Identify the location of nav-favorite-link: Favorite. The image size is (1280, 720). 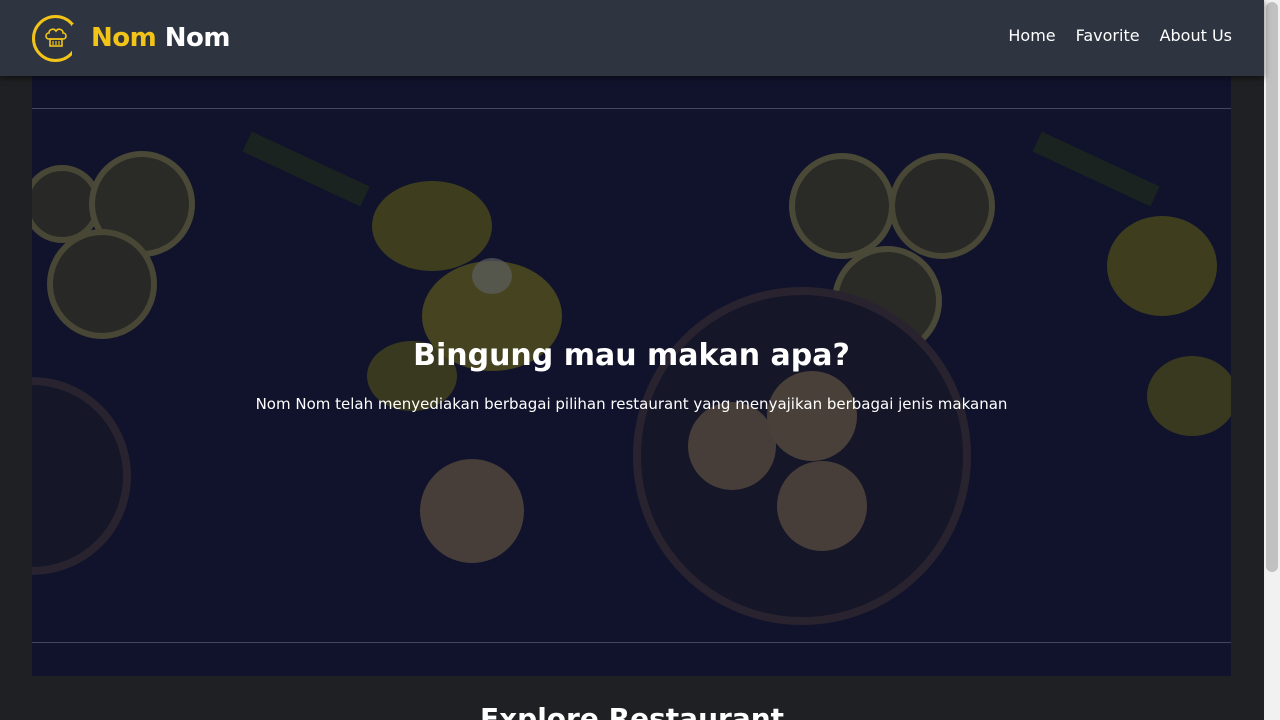
(1108, 35).